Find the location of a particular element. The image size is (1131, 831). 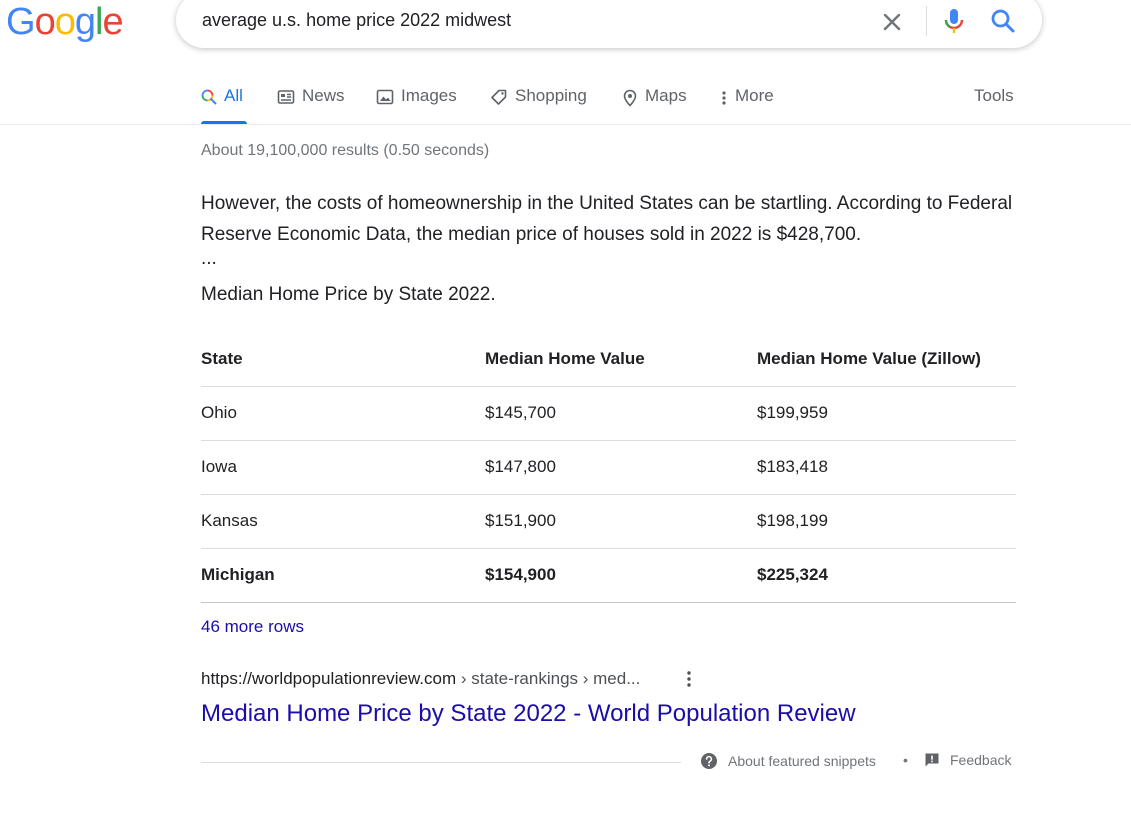

tab-label: News is located at coordinates (323, 95).